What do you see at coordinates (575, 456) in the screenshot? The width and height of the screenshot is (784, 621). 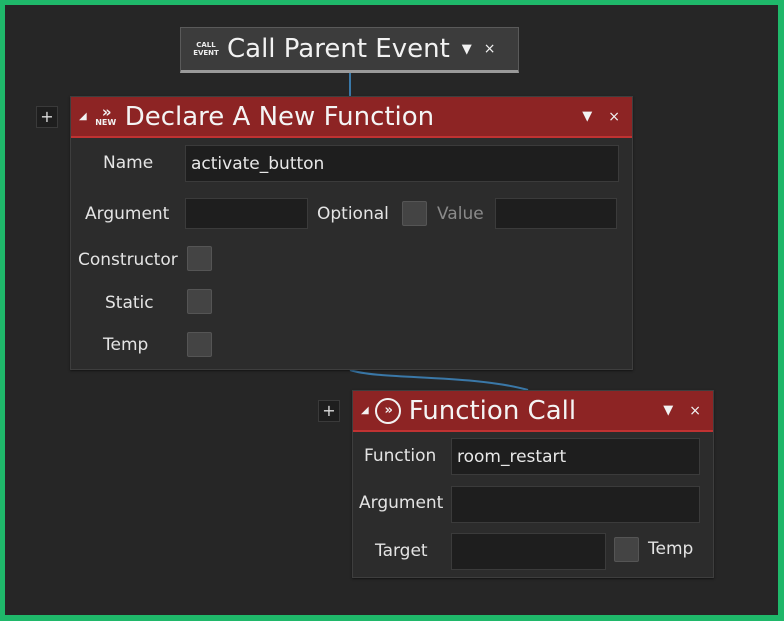 I see `function-field: room_restart` at bounding box center [575, 456].